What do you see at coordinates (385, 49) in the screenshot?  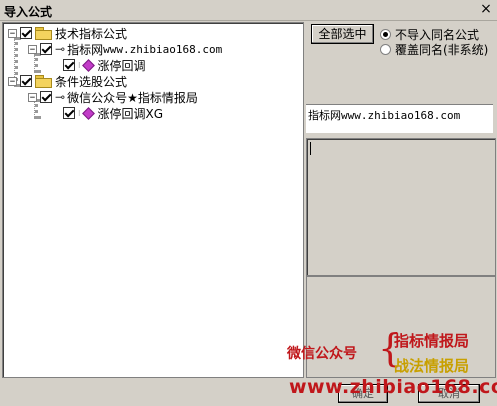 I see `radio-button` at bounding box center [385, 49].